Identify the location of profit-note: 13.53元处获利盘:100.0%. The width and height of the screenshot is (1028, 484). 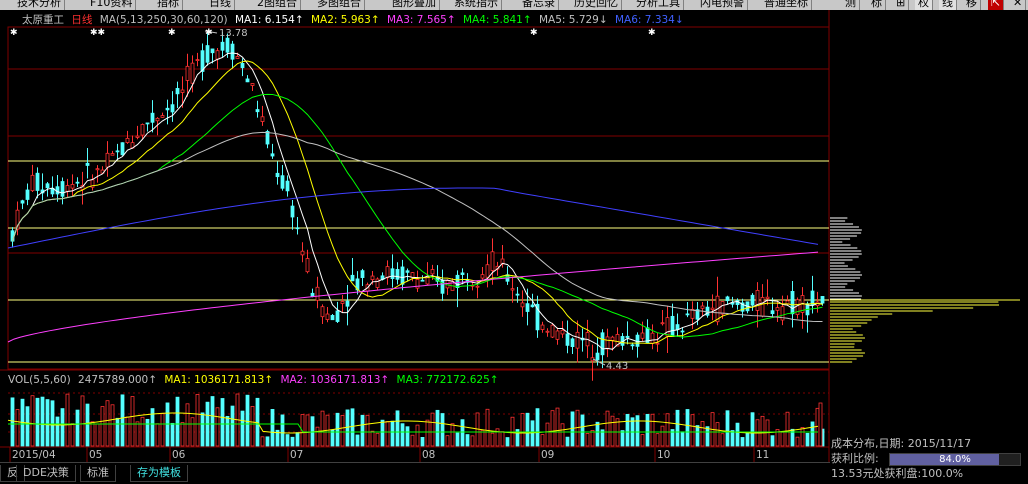
(897, 473).